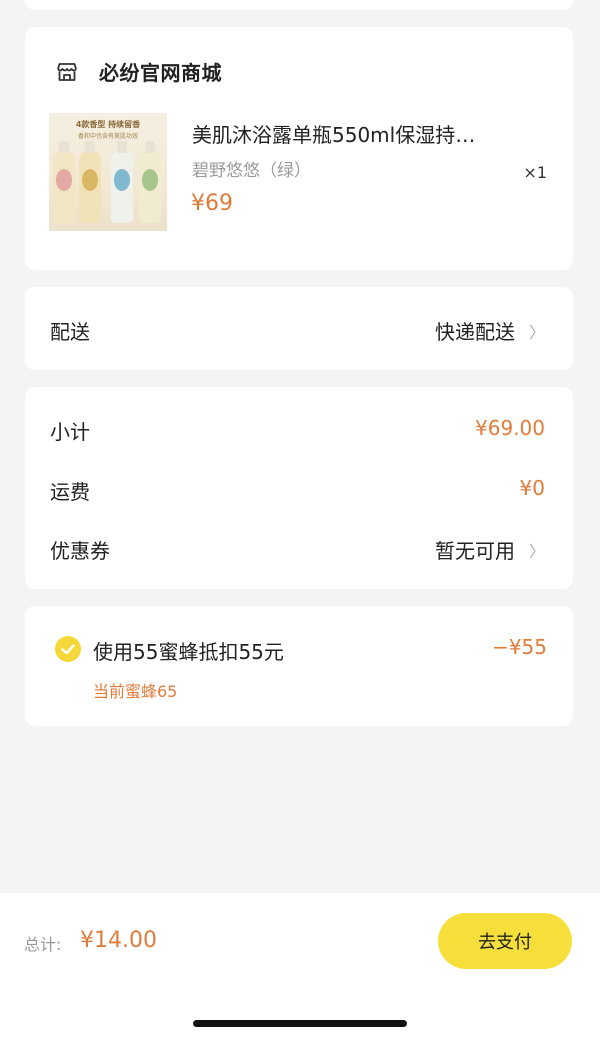 The width and height of the screenshot is (600, 1037). What do you see at coordinates (251, 171) in the screenshot?
I see `product-variant: 碧野悠悠（绿）` at bounding box center [251, 171].